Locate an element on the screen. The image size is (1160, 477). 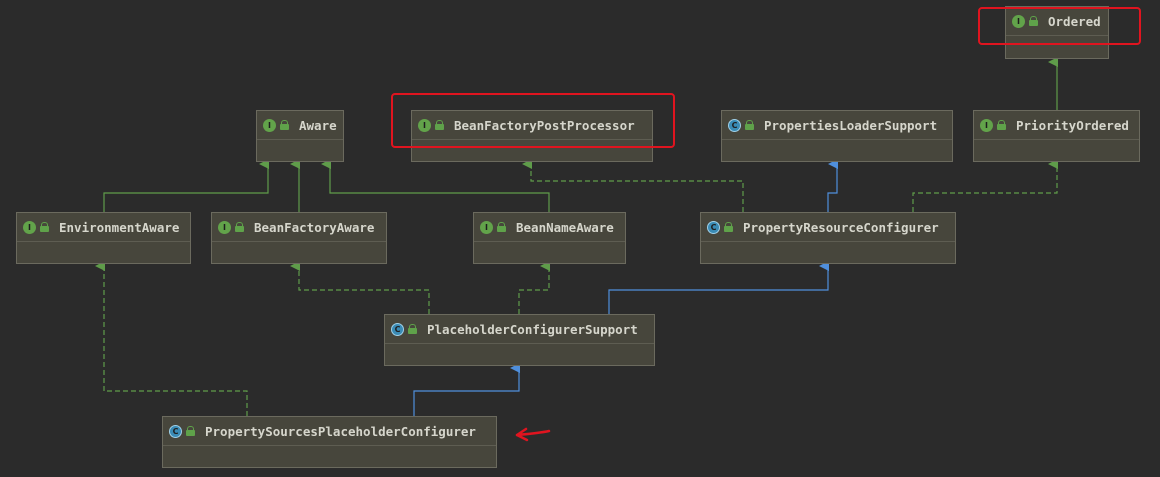
node-priority: I PriorityOrdered is located at coordinates (1056, 136).